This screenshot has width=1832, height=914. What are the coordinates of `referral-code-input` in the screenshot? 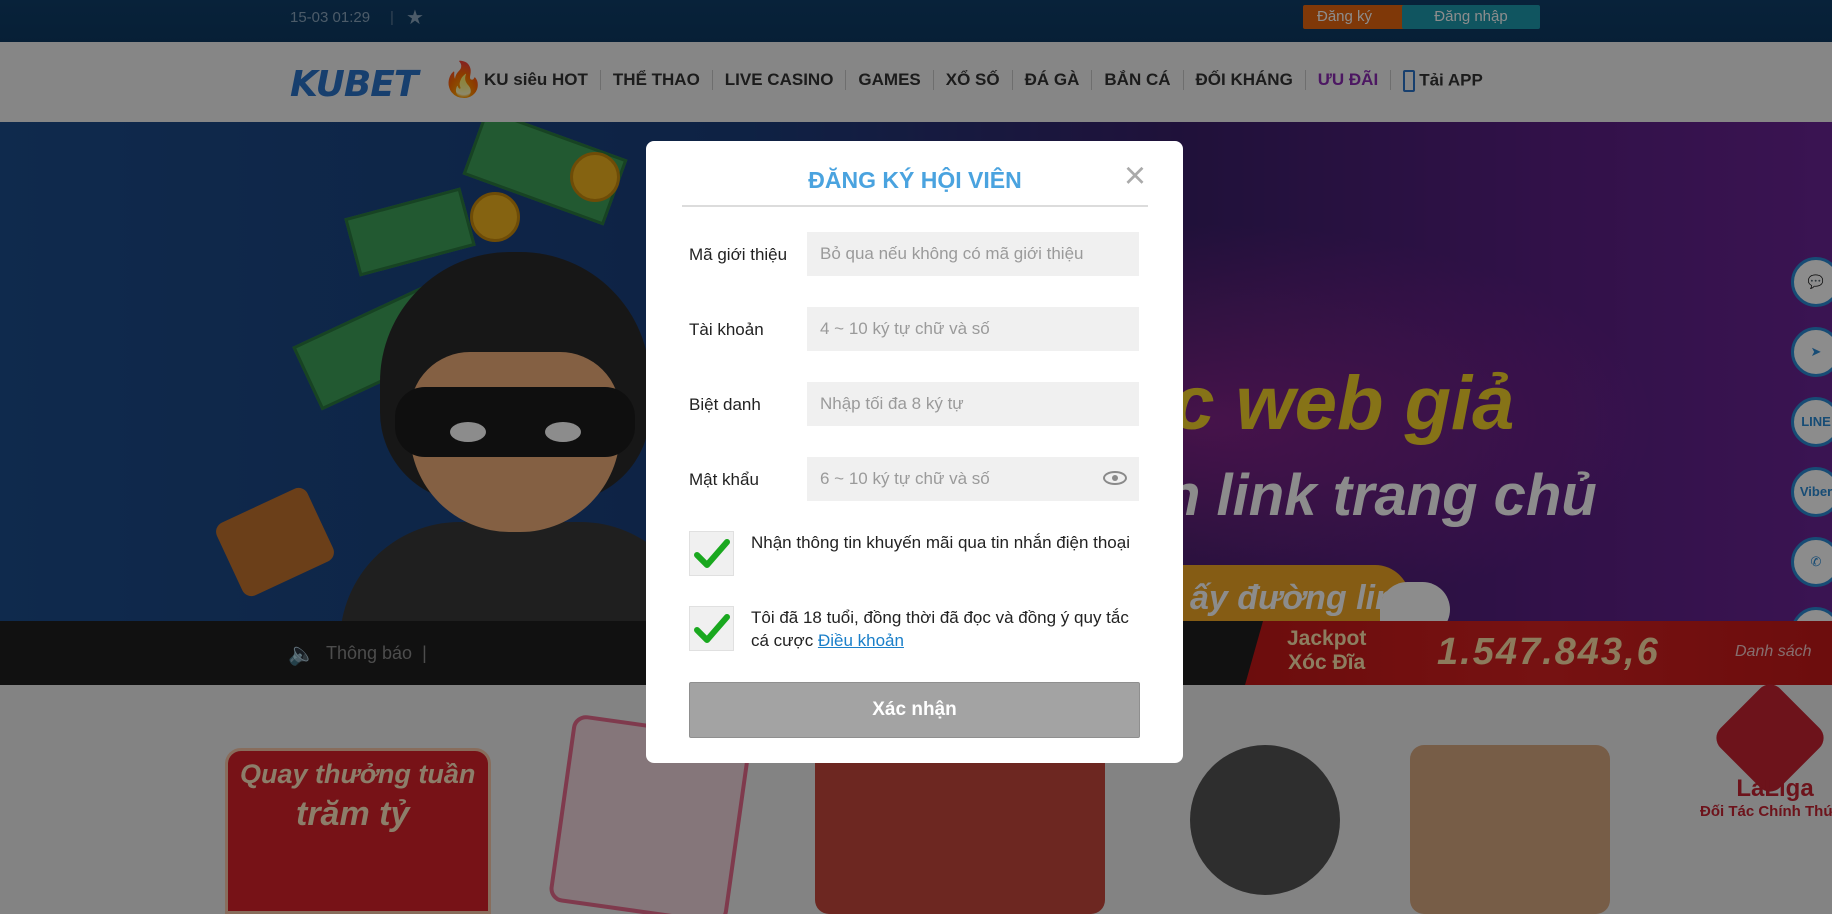 It's located at (973, 254).